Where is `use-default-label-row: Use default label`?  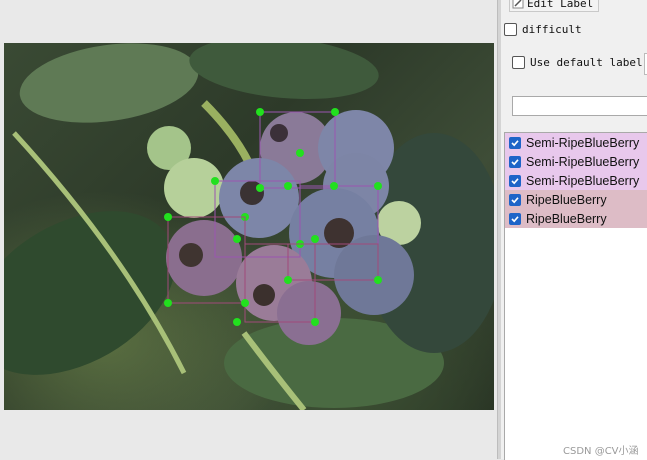
use-default-label-row: Use default label is located at coordinates (577, 62).